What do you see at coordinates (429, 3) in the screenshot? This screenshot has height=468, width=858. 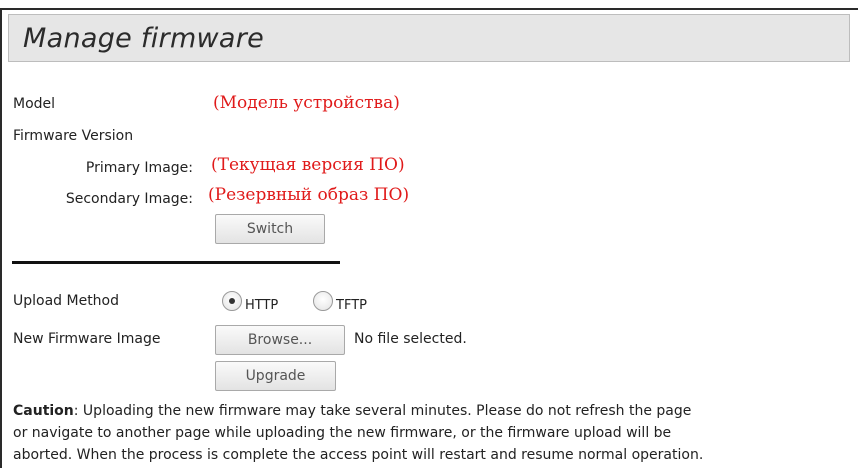 I see `top-margin` at bounding box center [429, 3].